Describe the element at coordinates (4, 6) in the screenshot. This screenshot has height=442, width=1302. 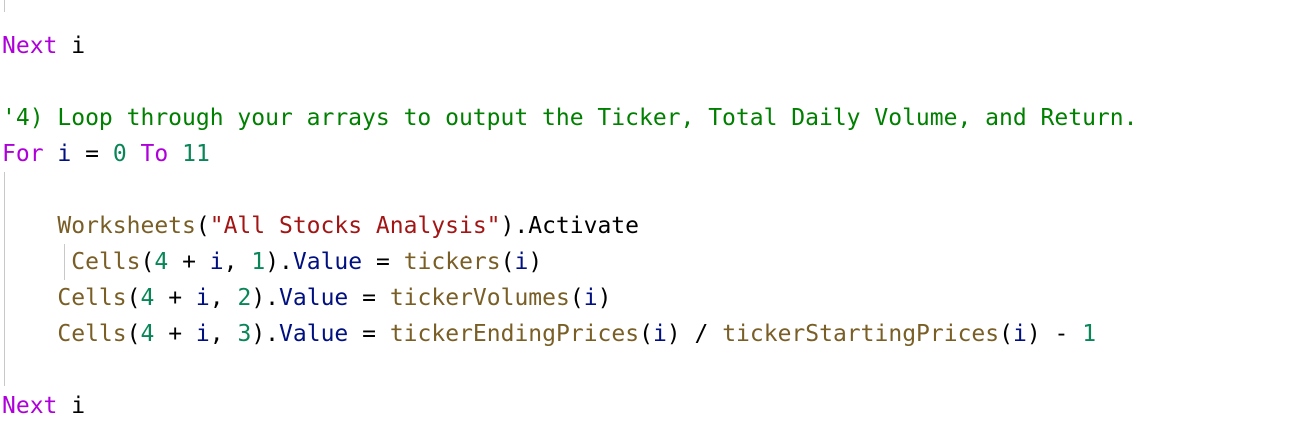
I see `indent-guide` at that location.